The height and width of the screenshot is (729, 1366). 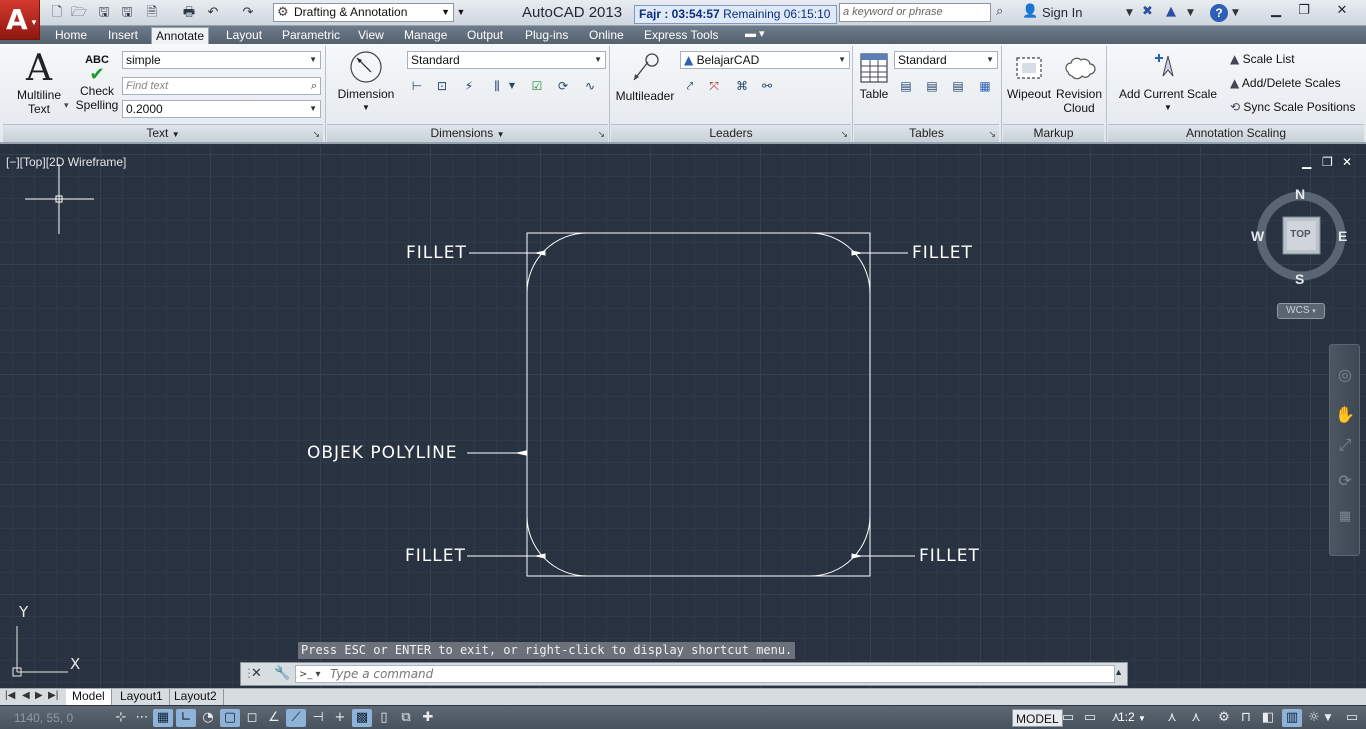 What do you see at coordinates (314, 86) in the screenshot?
I see `find-replace-icon: ⌕` at bounding box center [314, 86].